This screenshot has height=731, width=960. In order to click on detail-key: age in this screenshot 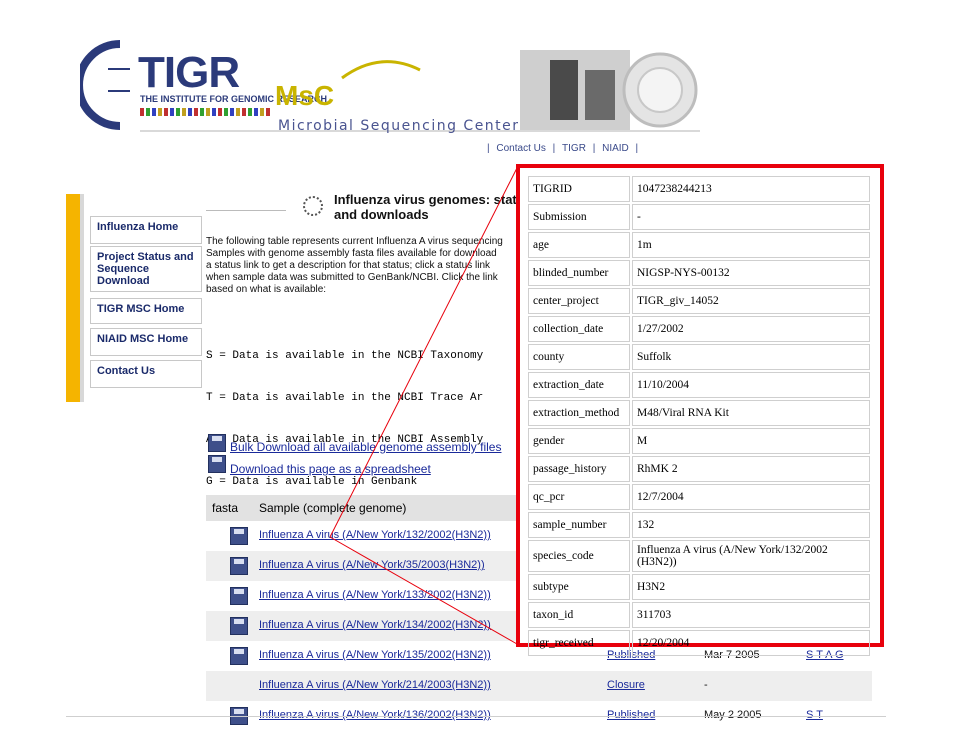, I will do `click(579, 245)`.